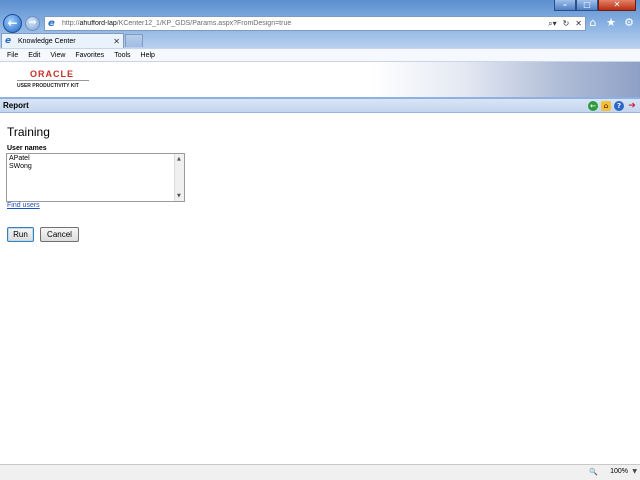  Describe the element at coordinates (320, 55) in the screenshot. I see `menu-bar: File Edit View Favorites Tools Help` at that location.